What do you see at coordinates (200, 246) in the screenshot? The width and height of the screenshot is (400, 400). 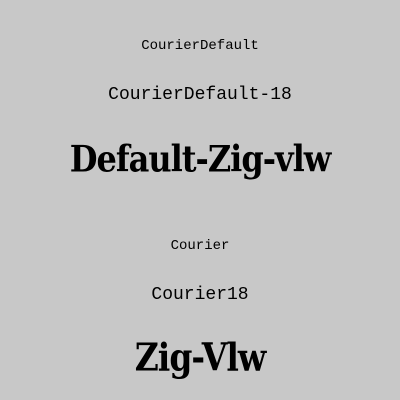 I see `courier-label: Courier` at bounding box center [200, 246].